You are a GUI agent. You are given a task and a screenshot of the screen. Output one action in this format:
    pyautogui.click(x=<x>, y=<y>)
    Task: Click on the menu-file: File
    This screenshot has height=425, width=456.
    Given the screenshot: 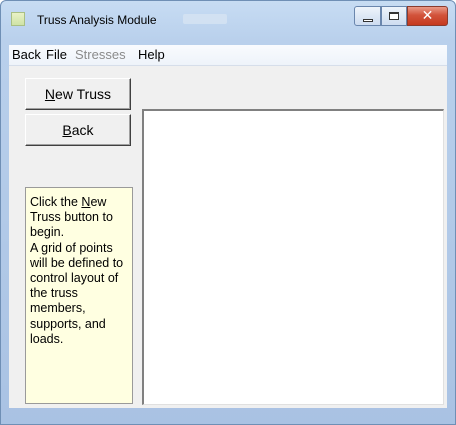 What is the action you would take?
    pyautogui.click(x=56, y=54)
    